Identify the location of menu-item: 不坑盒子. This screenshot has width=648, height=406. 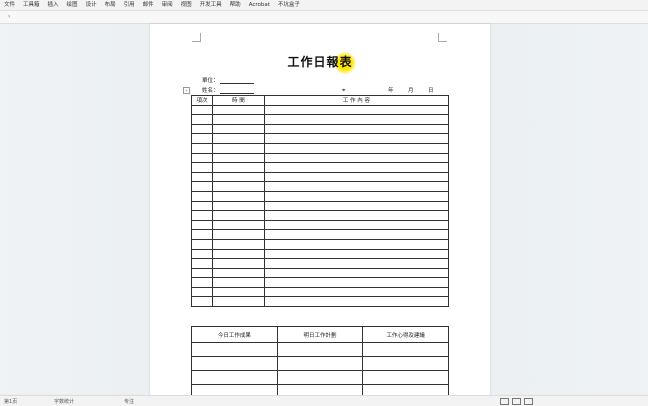
(289, 5).